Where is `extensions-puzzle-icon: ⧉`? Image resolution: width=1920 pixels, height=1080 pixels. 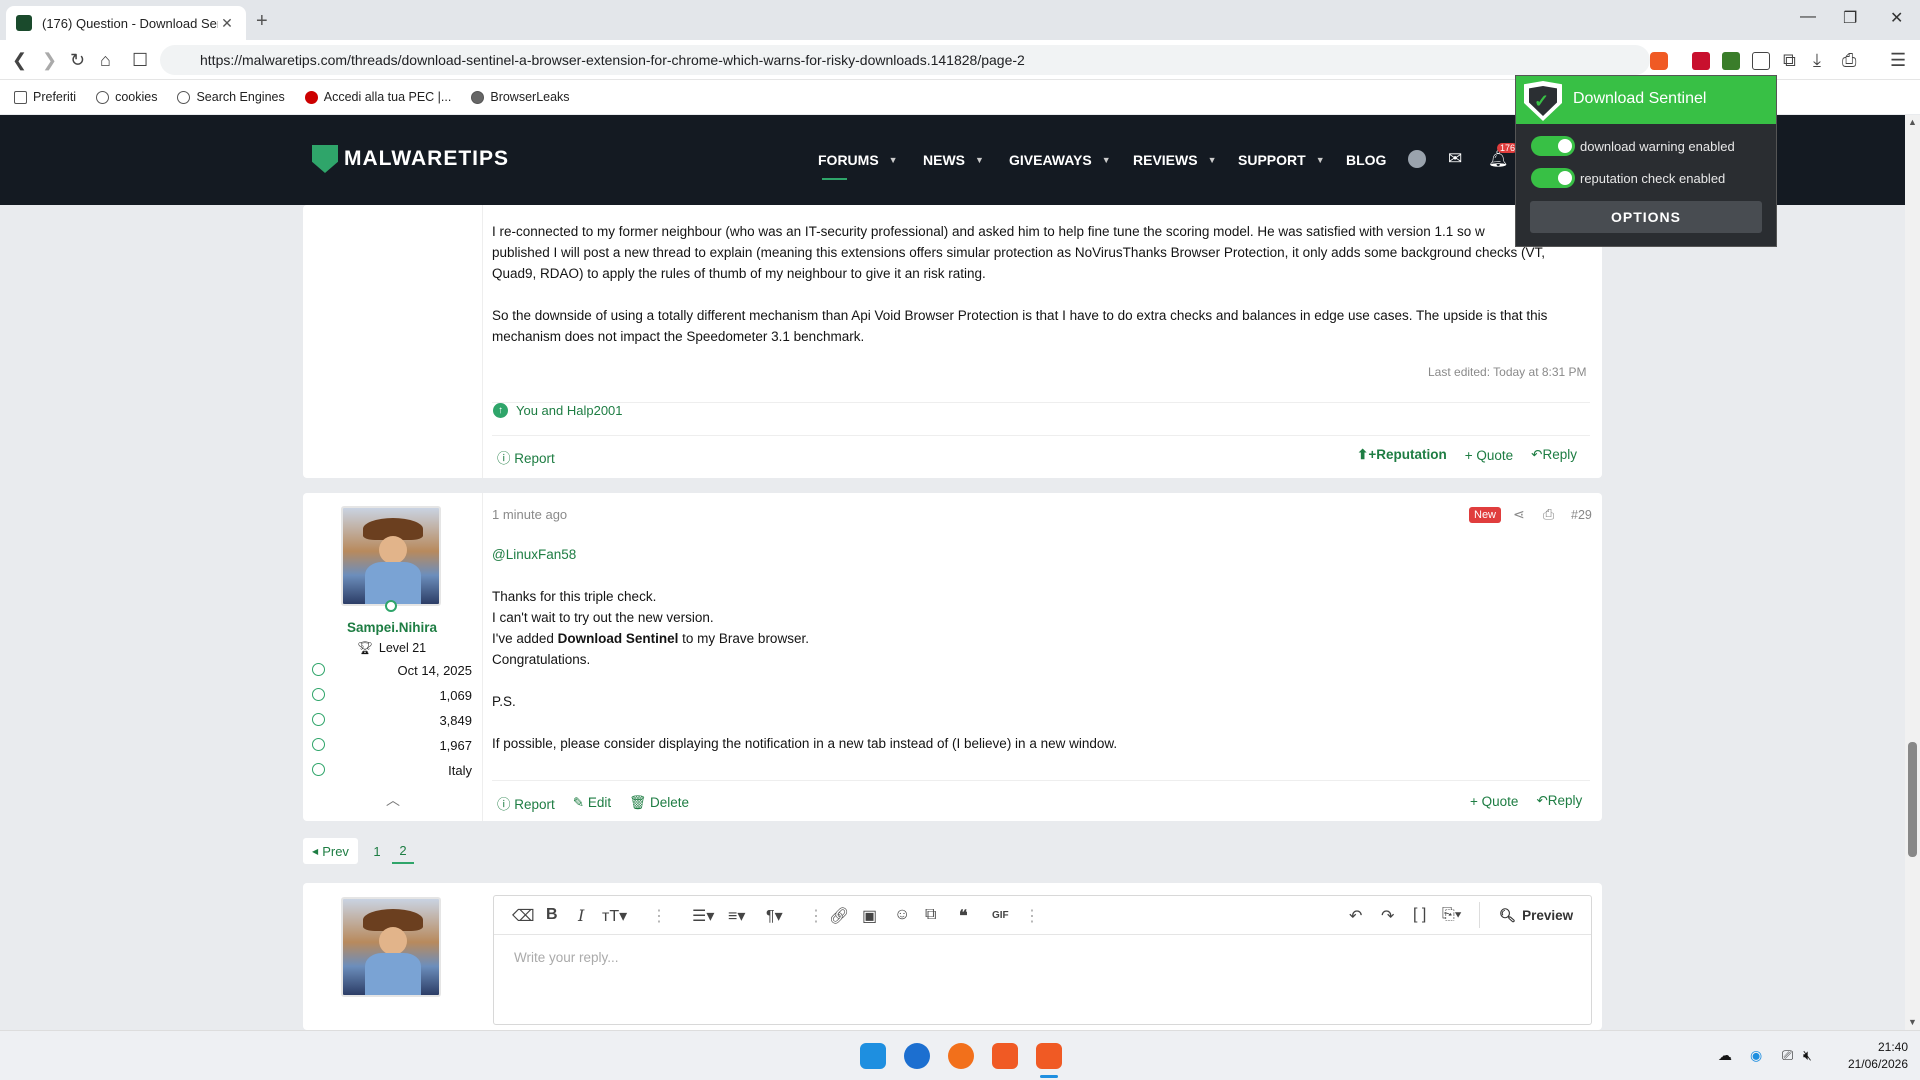 extensions-puzzle-icon: ⧉ is located at coordinates (1789, 60).